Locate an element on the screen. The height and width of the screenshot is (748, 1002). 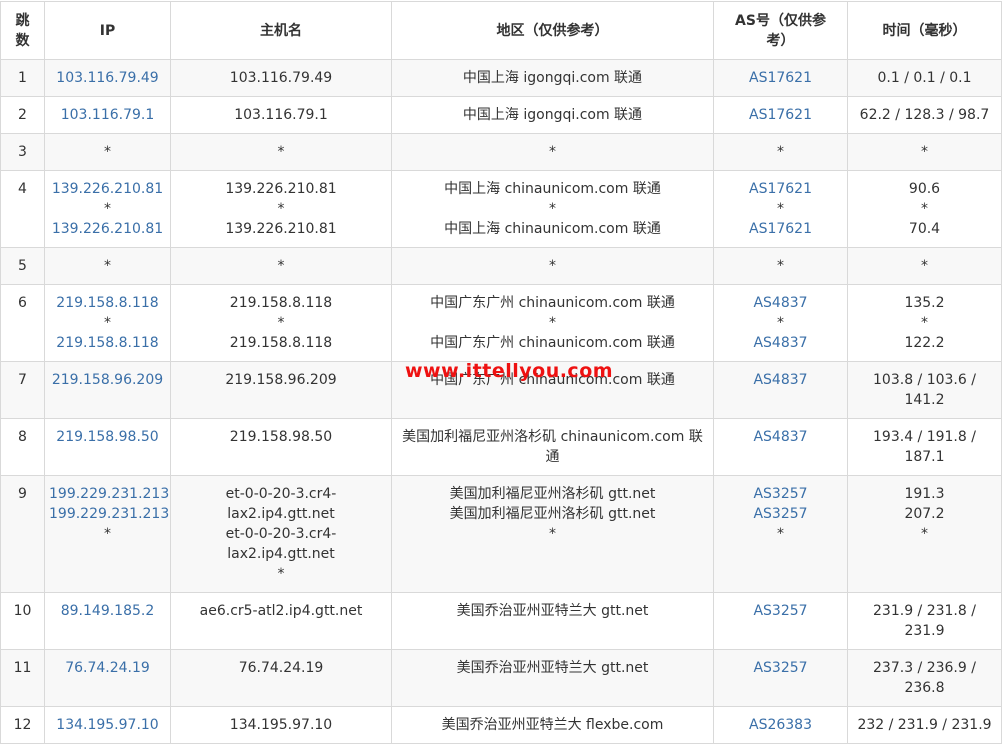
time-cell: 231.9 / 231.8 / 231.9 is located at coordinates (924, 621).